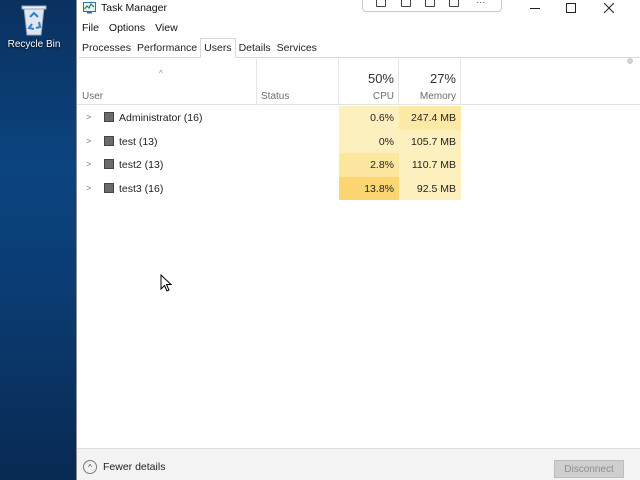 Image resolution: width=640 pixels, height=480 pixels. I want to click on tab-services: Services, so click(297, 48).